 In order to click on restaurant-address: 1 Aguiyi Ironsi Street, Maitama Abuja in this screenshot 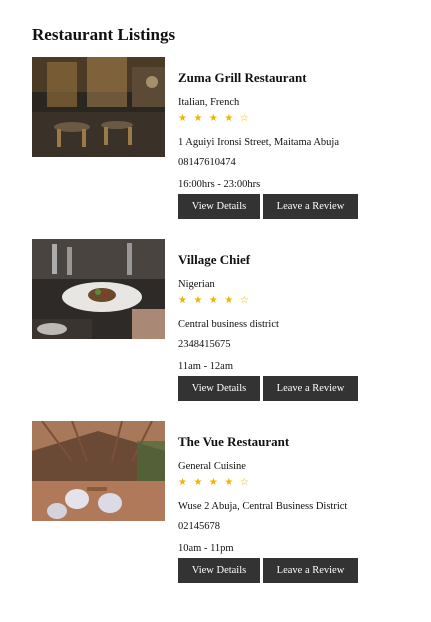, I will do `click(258, 142)`.